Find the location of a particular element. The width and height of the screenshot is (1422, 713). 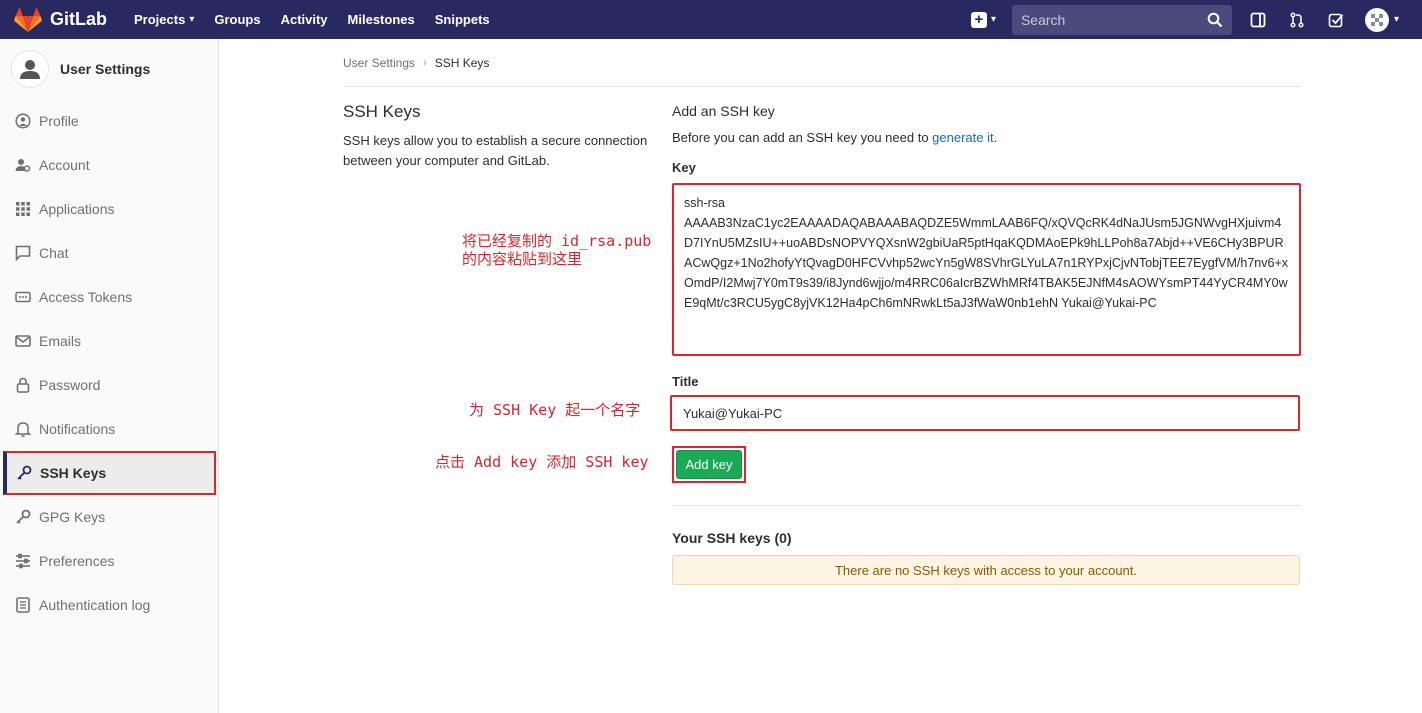

nav-groups-label: Groups is located at coordinates (237, 19).